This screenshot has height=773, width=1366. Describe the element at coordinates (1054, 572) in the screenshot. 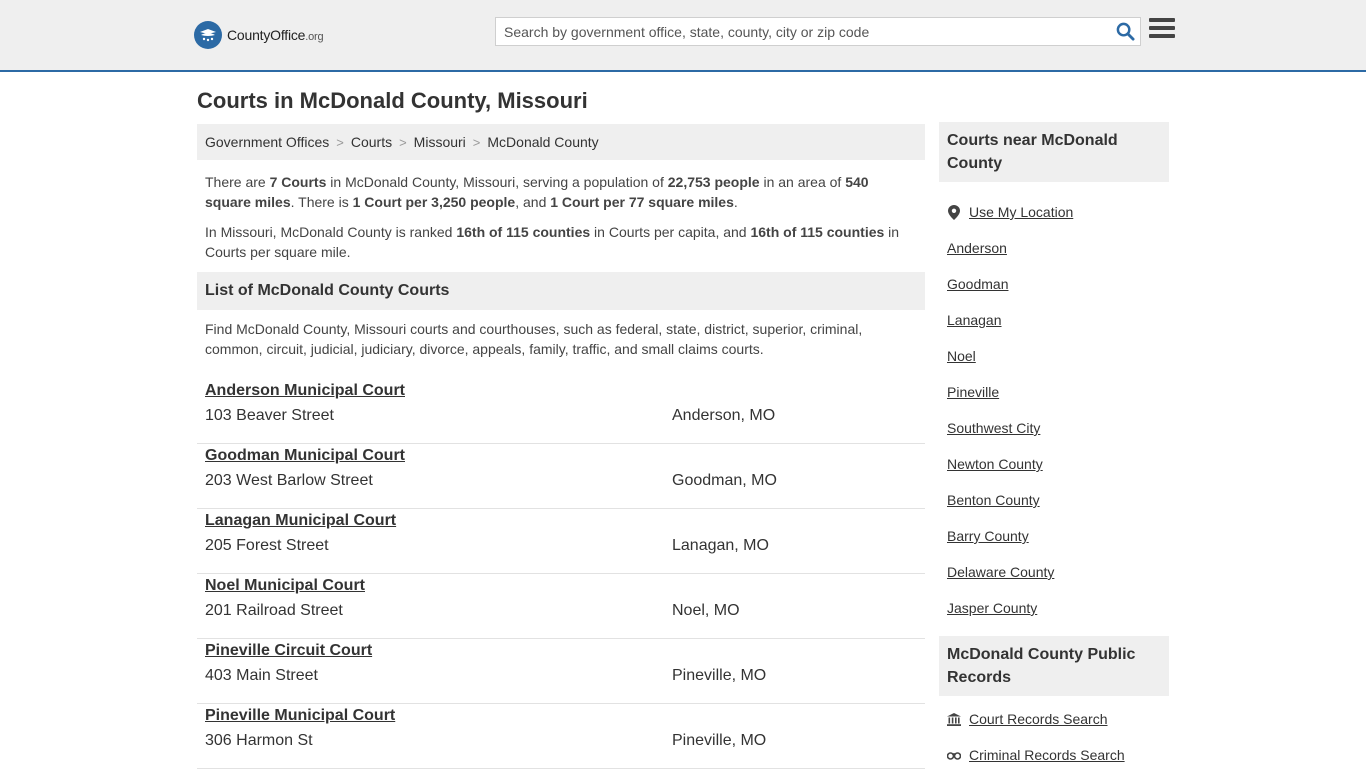

I see `sidebar-item-delaware-county: Delaware County` at that location.